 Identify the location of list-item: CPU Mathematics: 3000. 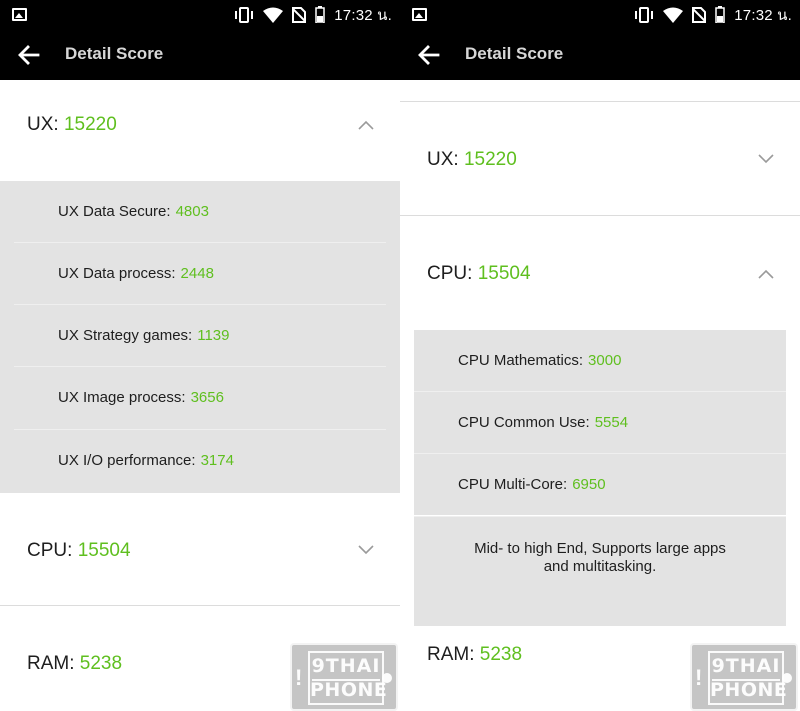
(600, 360).